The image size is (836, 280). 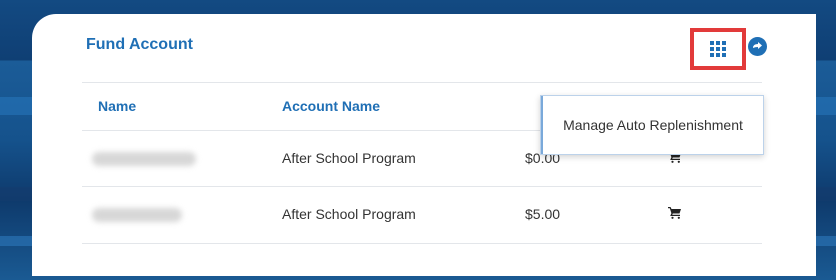 I want to click on actions-dropdown-menu: Manage Auto Replenishment, so click(x=652, y=125).